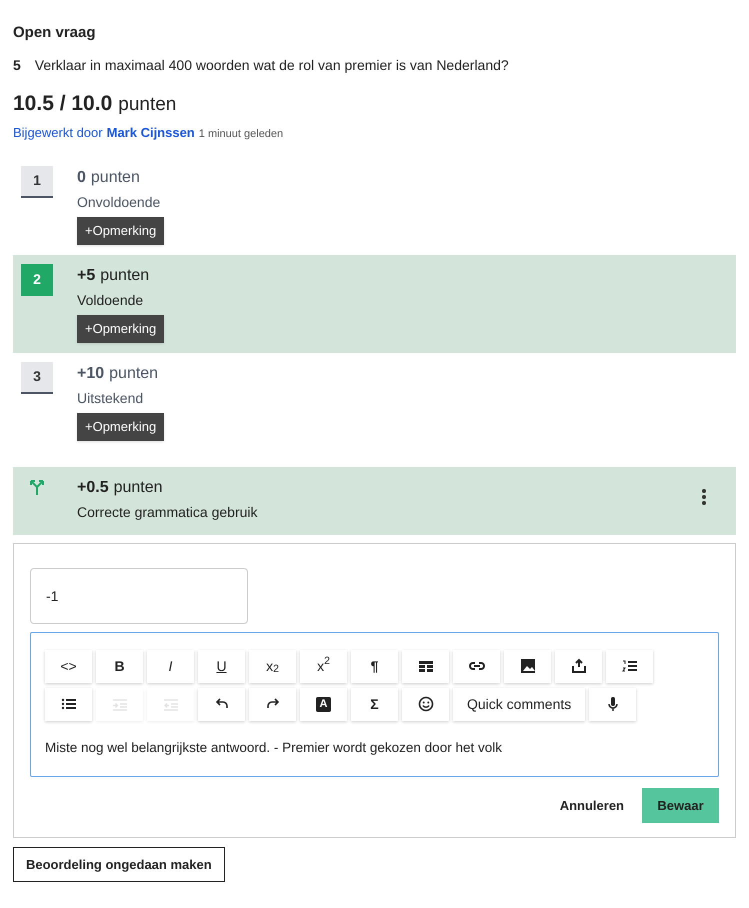 The image size is (749, 908). Describe the element at coordinates (86, 276) in the screenshot. I see `points-value: +5` at that location.